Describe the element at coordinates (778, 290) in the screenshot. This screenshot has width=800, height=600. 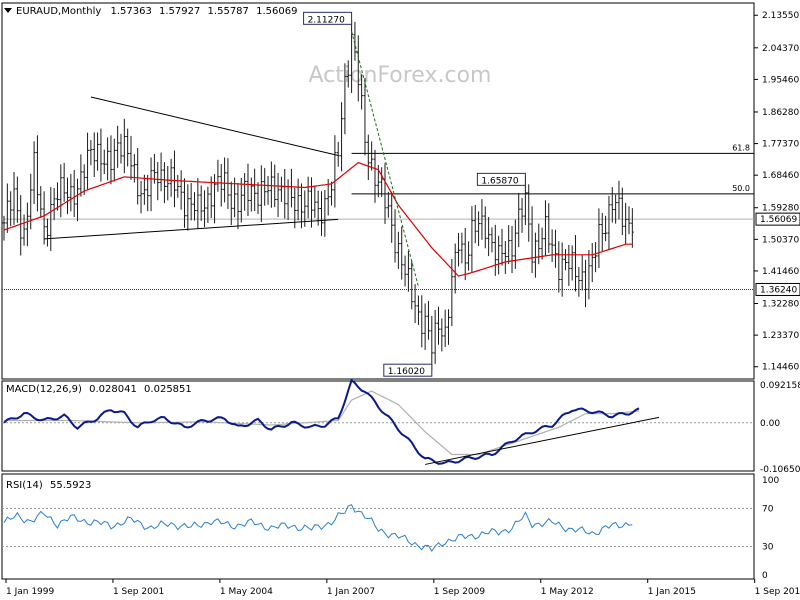
I see `support-label: 1.36240` at that location.